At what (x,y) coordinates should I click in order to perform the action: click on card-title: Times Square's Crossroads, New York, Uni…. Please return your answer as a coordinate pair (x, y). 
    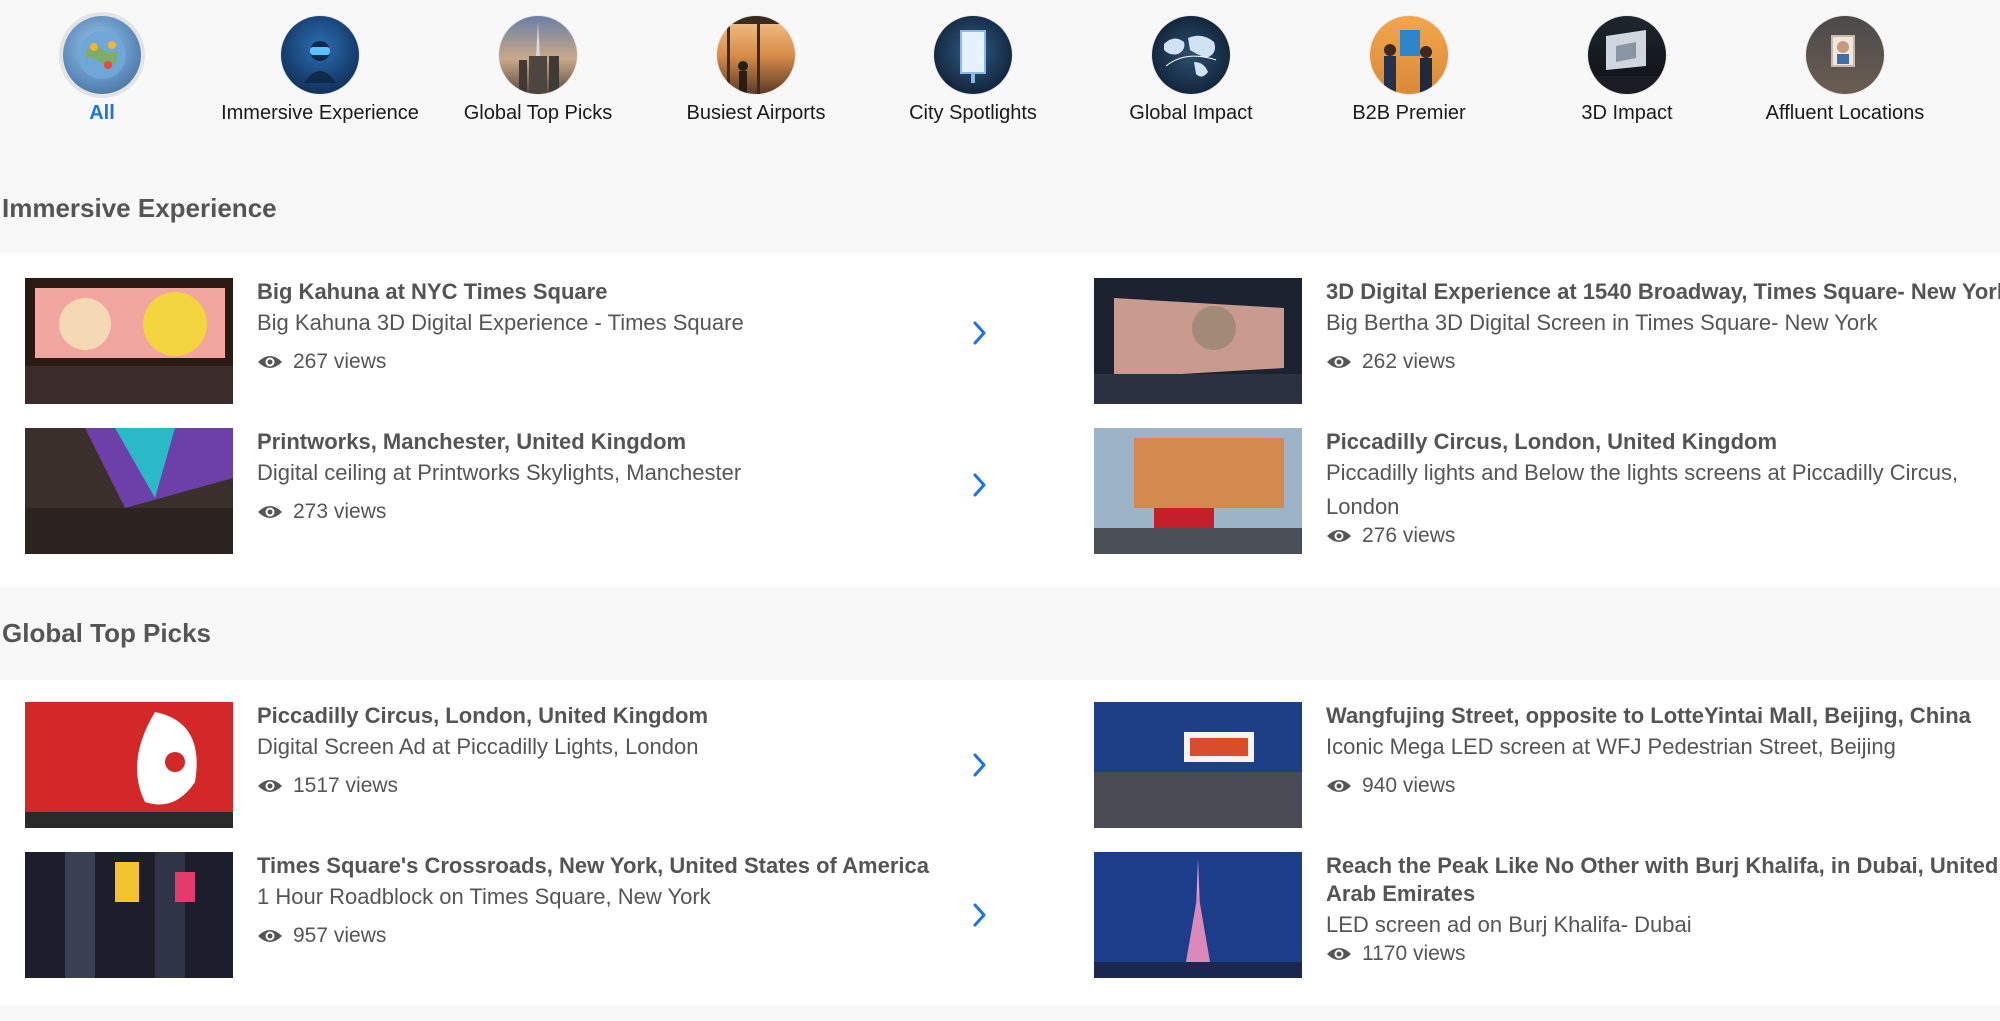
    Looking at the image, I should click on (593, 865).